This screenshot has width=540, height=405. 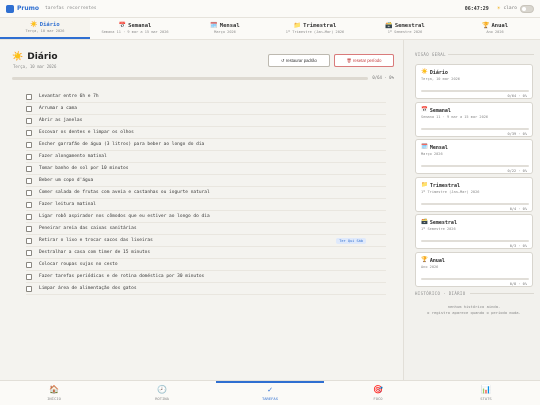 What do you see at coordinates (206, 265) in the screenshot?
I see `task-row: Colocar roupas sujas no cesto` at bounding box center [206, 265].